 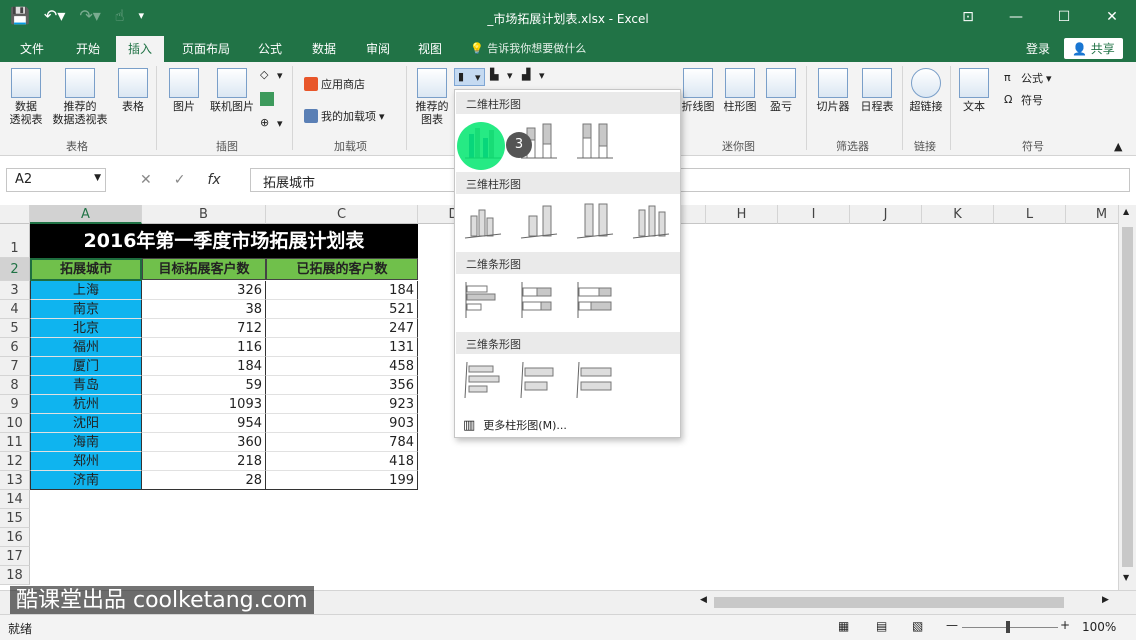 What do you see at coordinates (15, 518) in the screenshot?
I see `row-header: 15` at bounding box center [15, 518].